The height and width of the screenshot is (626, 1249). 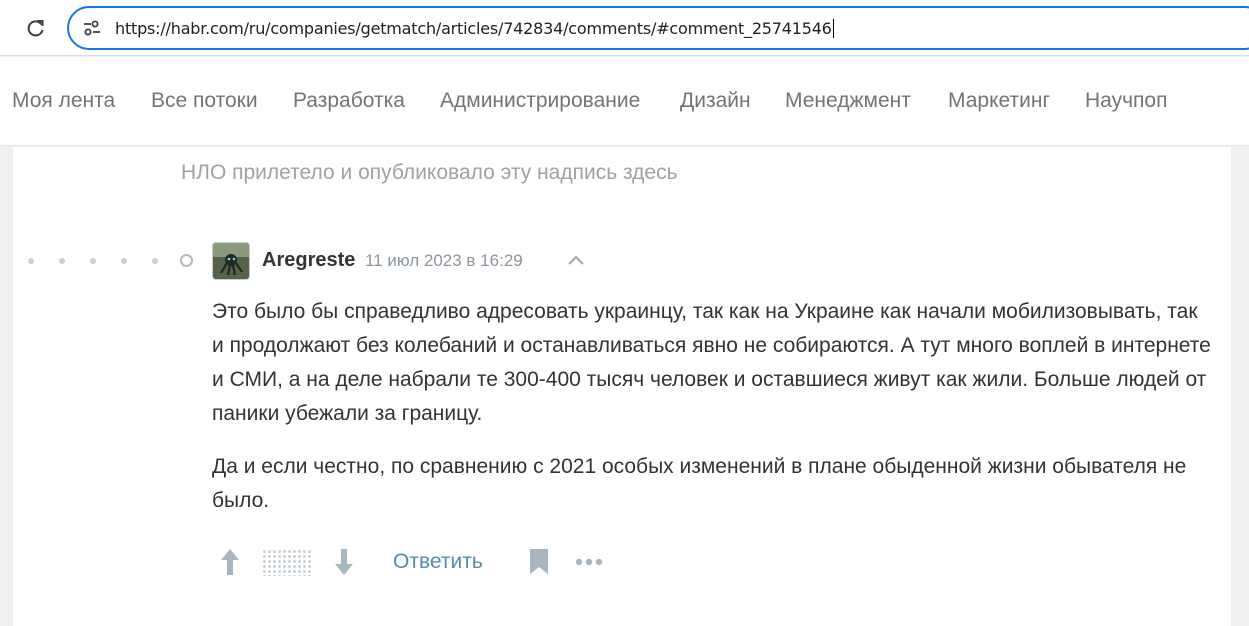 What do you see at coordinates (92, 28) in the screenshot?
I see `site-info-icon` at bounding box center [92, 28].